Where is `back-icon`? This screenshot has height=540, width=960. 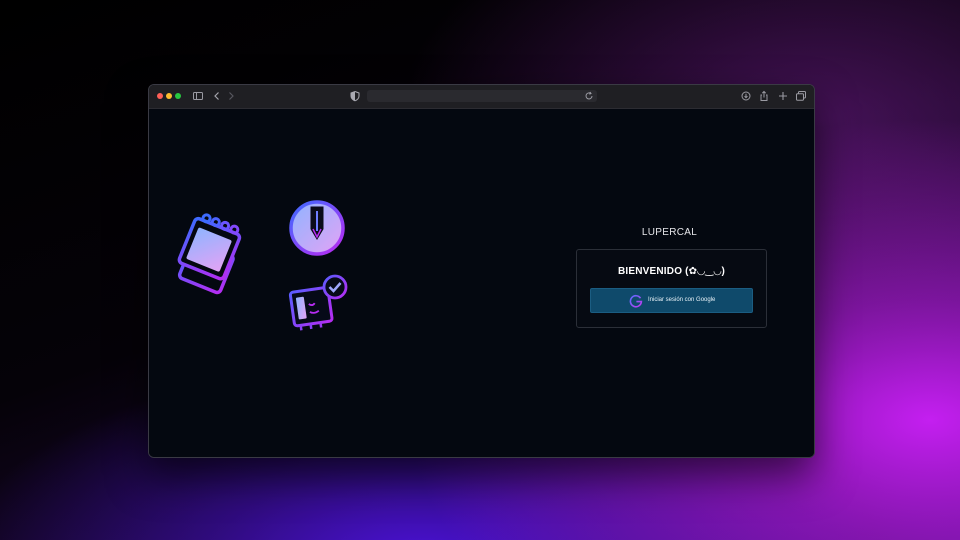 back-icon is located at coordinates (217, 96).